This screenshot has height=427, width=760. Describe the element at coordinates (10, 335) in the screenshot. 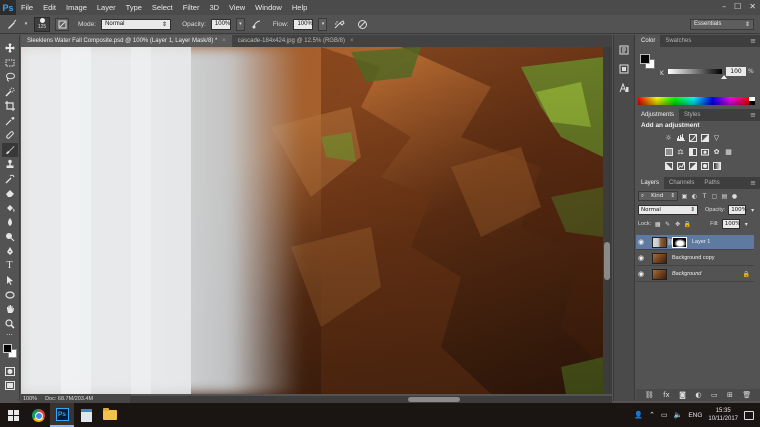

I see `more-tools-icon: ···` at that location.